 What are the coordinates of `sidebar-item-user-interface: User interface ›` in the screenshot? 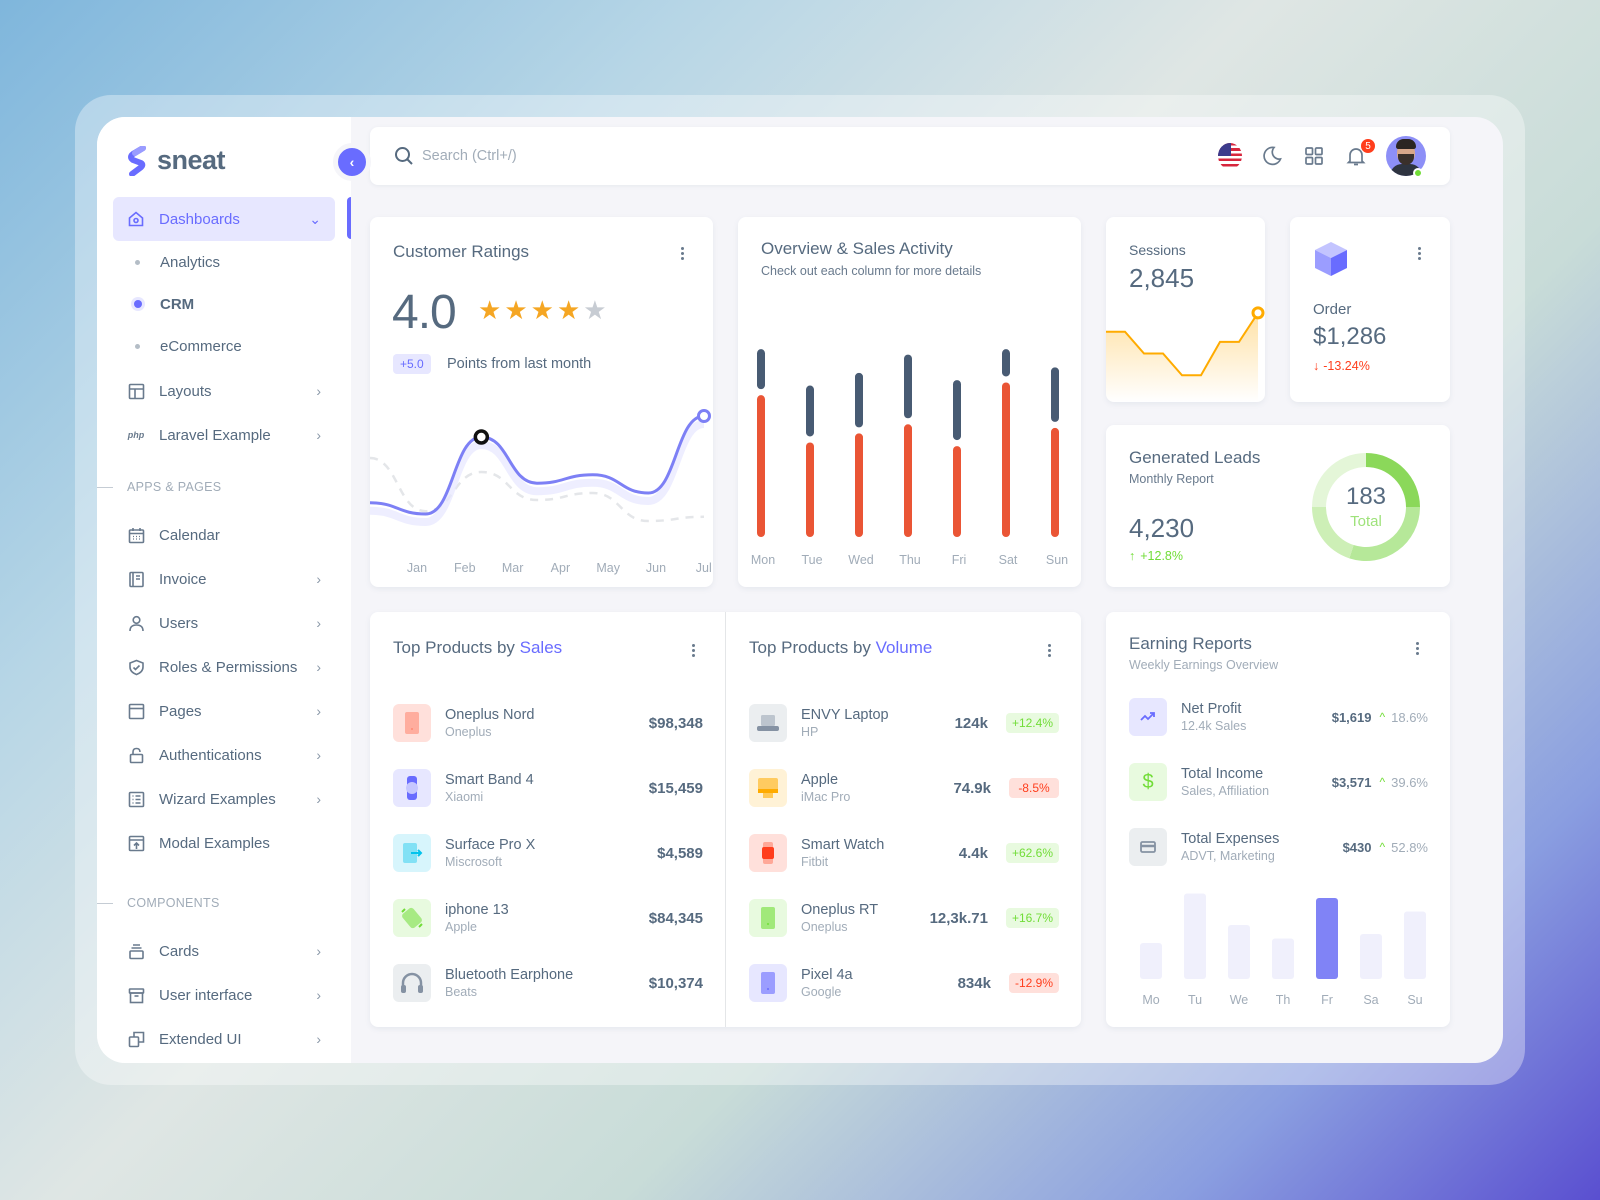 It's located at (224, 995).